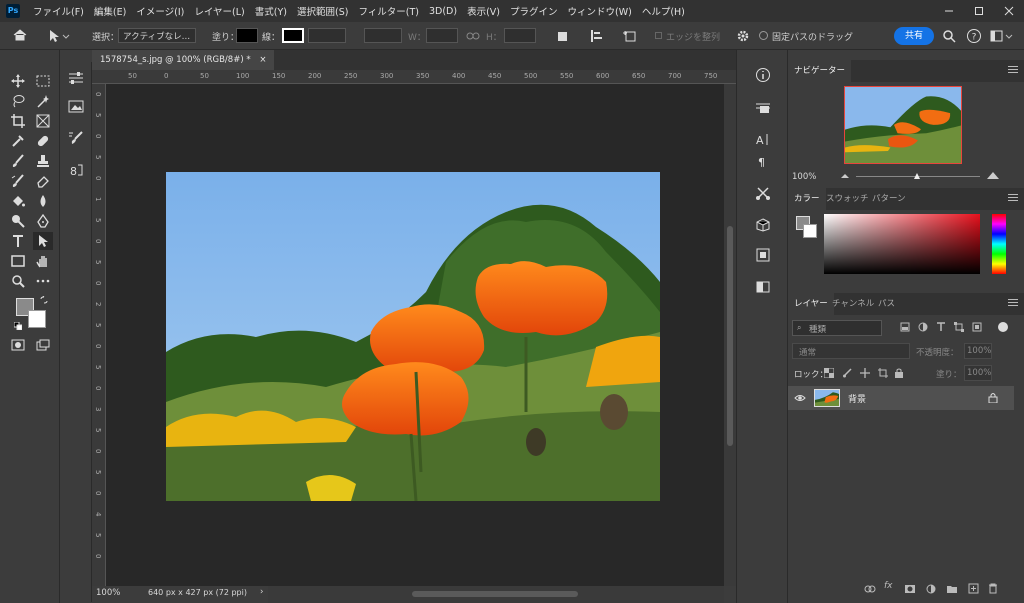 This screenshot has height=603, width=1024. I want to click on timeline-icon, so click(763, 255).